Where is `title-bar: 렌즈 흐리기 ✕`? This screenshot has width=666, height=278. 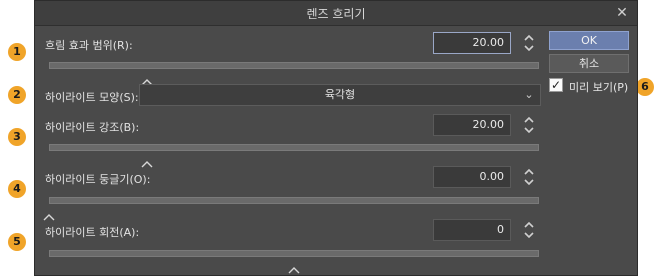
title-bar: 렌즈 흐리기 ✕ is located at coordinates (336, 13).